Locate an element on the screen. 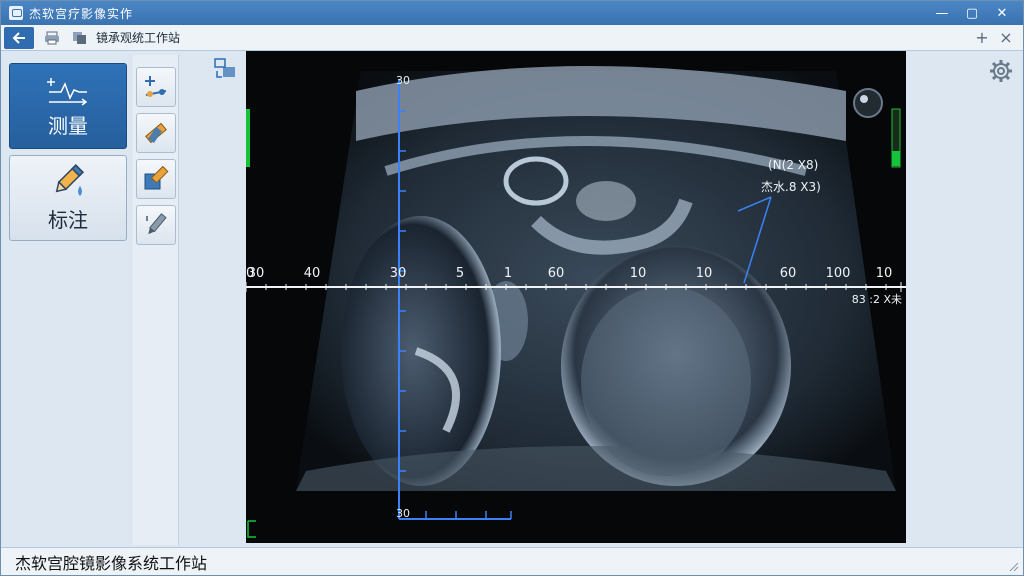  window-controls: — ▢ ✕ is located at coordinates (972, 13).